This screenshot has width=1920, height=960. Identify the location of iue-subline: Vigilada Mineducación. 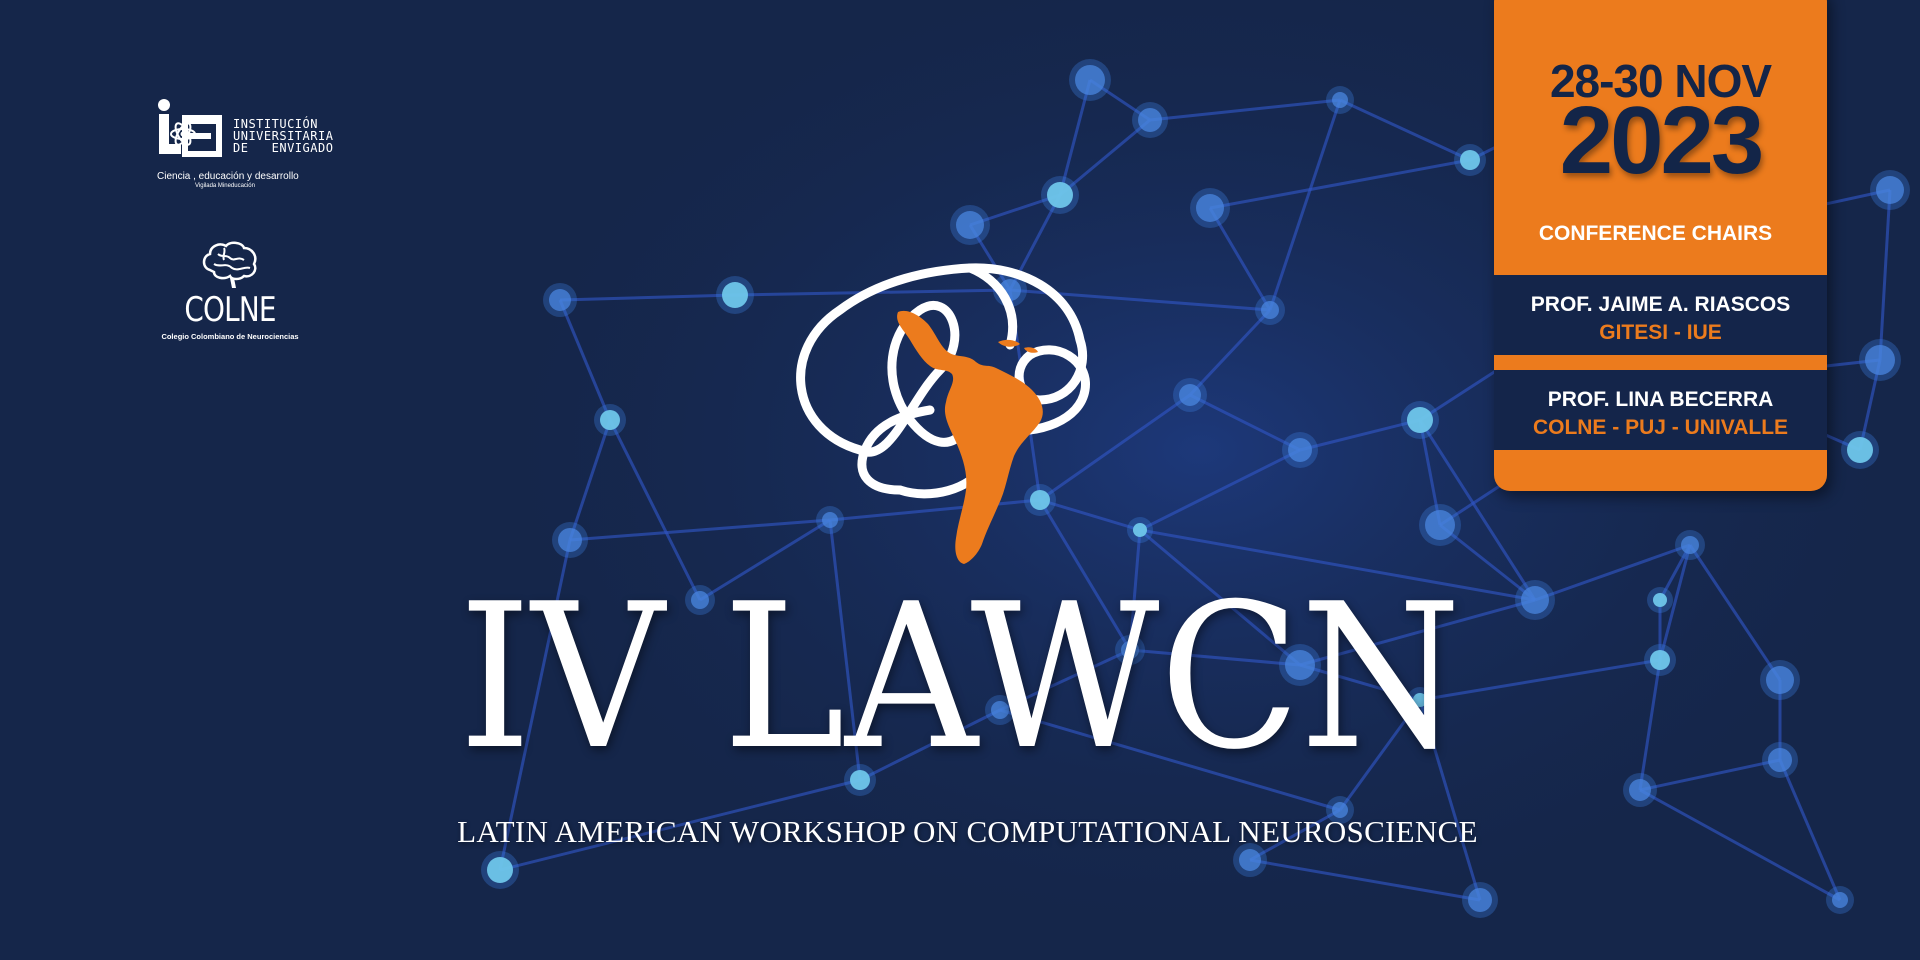
(225, 186).